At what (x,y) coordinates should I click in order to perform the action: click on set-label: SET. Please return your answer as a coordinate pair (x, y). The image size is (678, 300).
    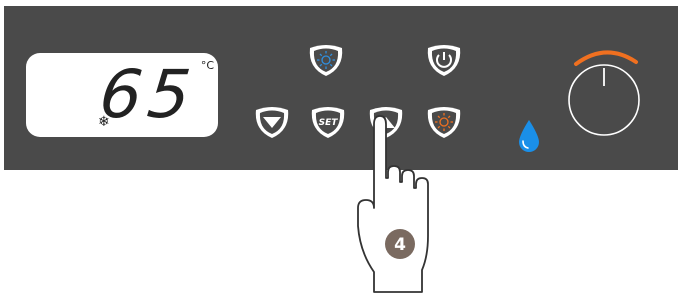
    Looking at the image, I should click on (329, 123).